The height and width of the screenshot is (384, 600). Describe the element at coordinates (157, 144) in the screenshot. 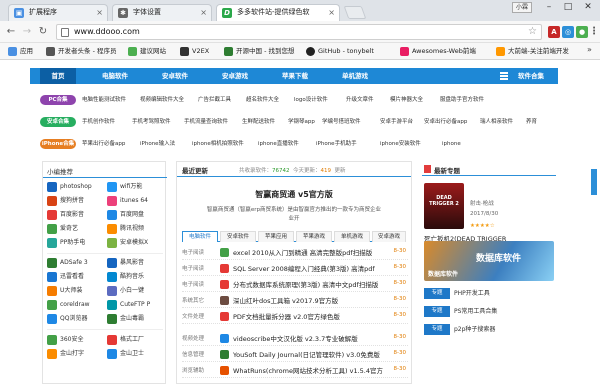

I see `category-link: iPhone输入法` at that location.